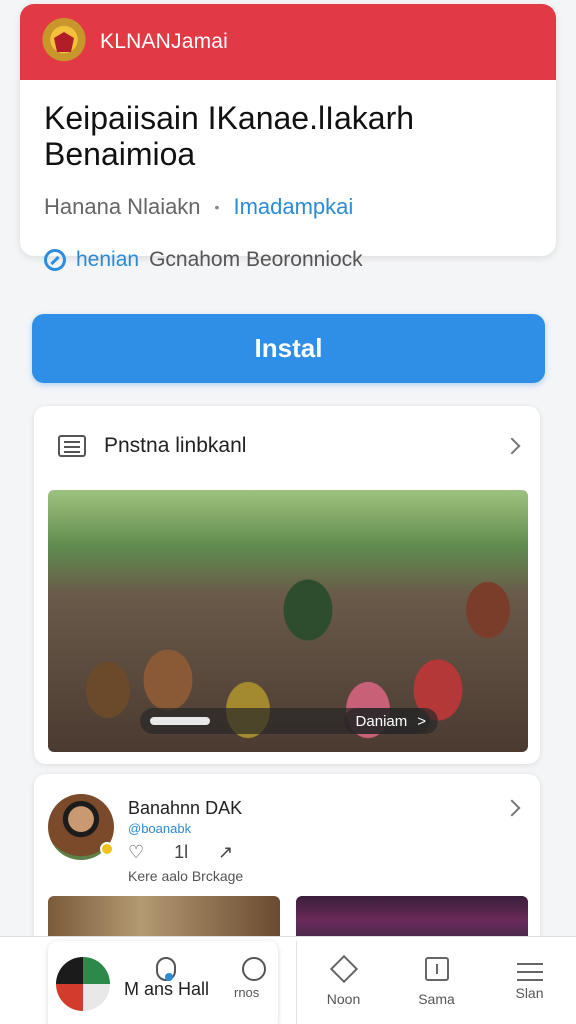 The height and width of the screenshot is (1024, 576). What do you see at coordinates (436, 969) in the screenshot?
I see `info-box-icon` at bounding box center [436, 969].